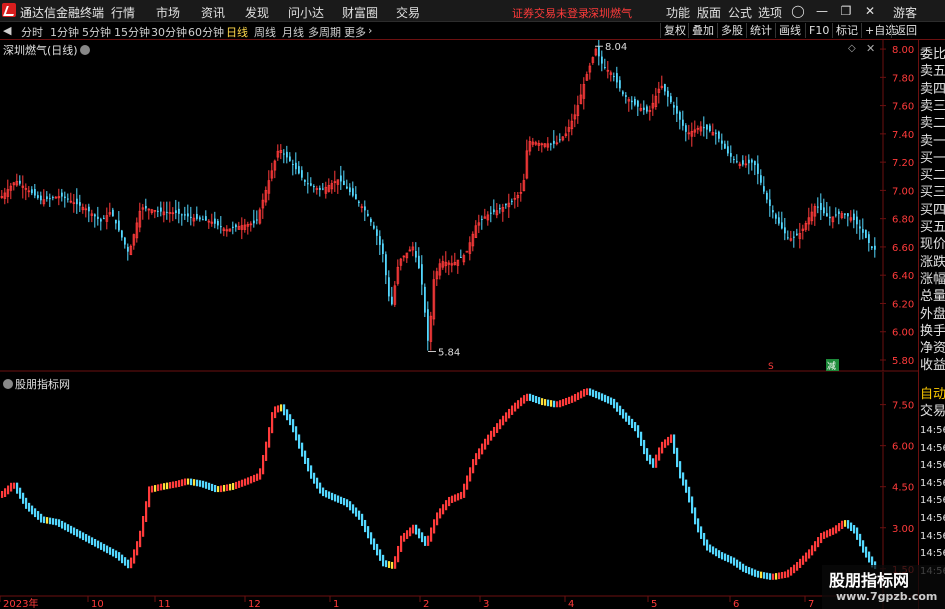 This screenshot has height=609, width=945. I want to click on period-multi: 多周期, so click(324, 32).